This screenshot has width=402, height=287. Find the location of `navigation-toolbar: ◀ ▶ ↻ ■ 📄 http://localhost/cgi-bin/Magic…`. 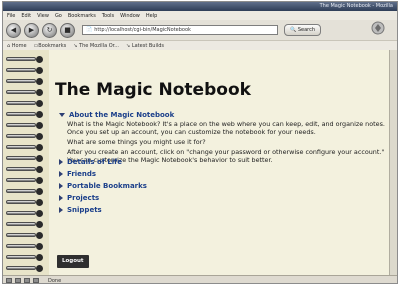

navigation-toolbar: ◀ ▶ ↻ ■ 📄 http://localhost/cgi-bin/Magic… is located at coordinates (200, 30).